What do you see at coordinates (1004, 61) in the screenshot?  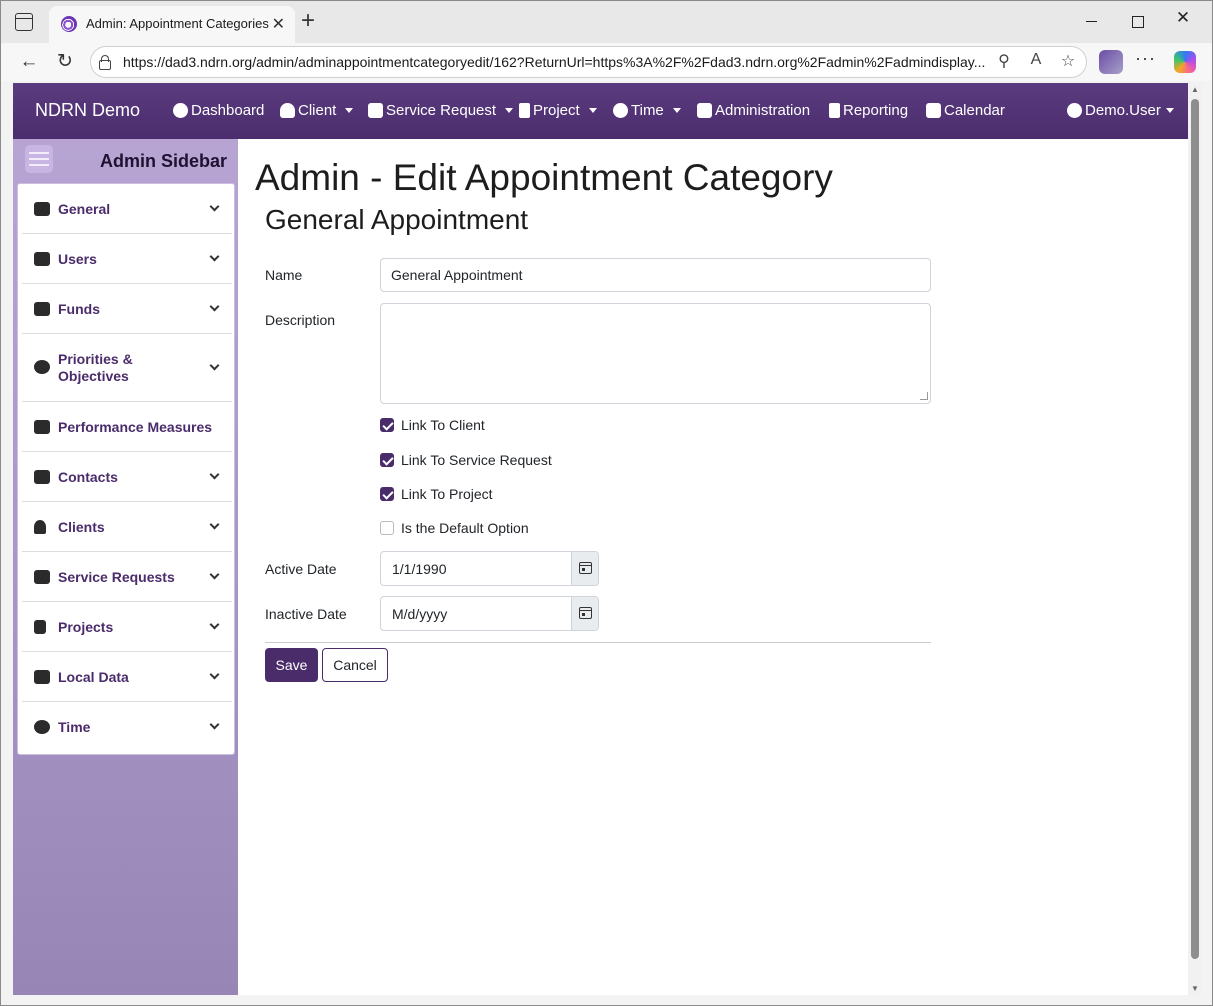 I see `zoom-icon: ⚲` at bounding box center [1004, 61].